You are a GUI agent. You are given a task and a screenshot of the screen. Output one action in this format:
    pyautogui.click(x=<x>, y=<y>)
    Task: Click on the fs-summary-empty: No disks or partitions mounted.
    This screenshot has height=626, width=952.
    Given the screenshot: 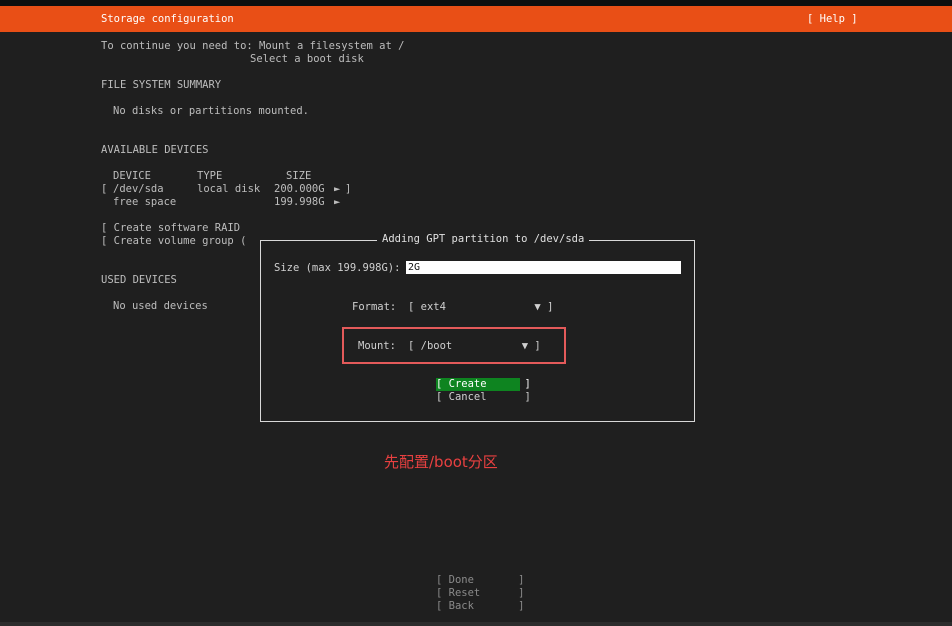 What is the action you would take?
    pyautogui.click(x=211, y=111)
    